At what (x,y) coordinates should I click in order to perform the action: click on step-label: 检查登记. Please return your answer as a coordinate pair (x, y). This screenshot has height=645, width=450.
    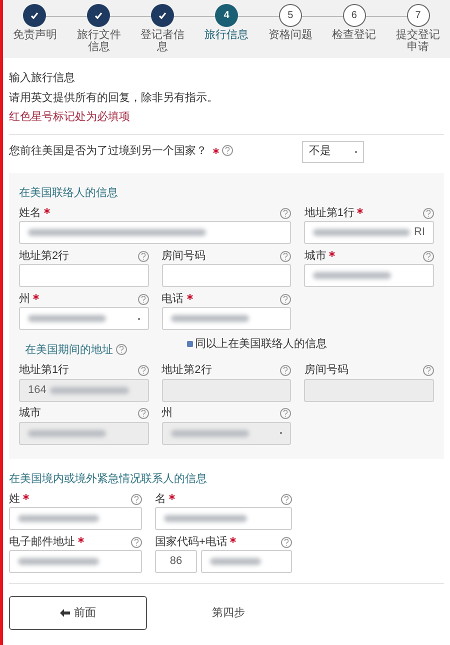
    Looking at the image, I should click on (354, 36).